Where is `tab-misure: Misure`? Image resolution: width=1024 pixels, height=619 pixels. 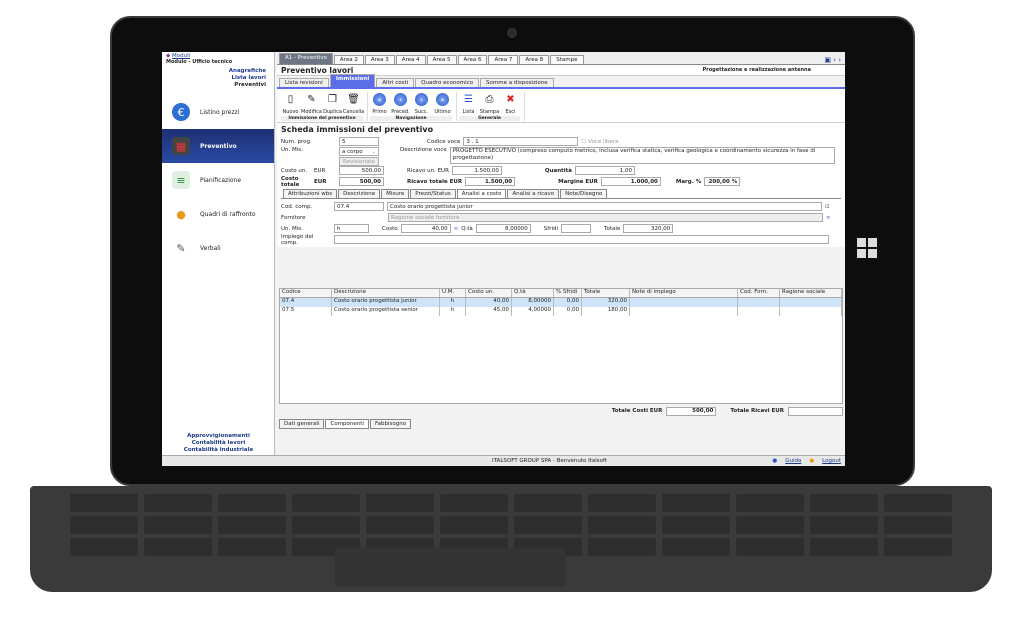 tab-misure: Misure is located at coordinates (395, 193).